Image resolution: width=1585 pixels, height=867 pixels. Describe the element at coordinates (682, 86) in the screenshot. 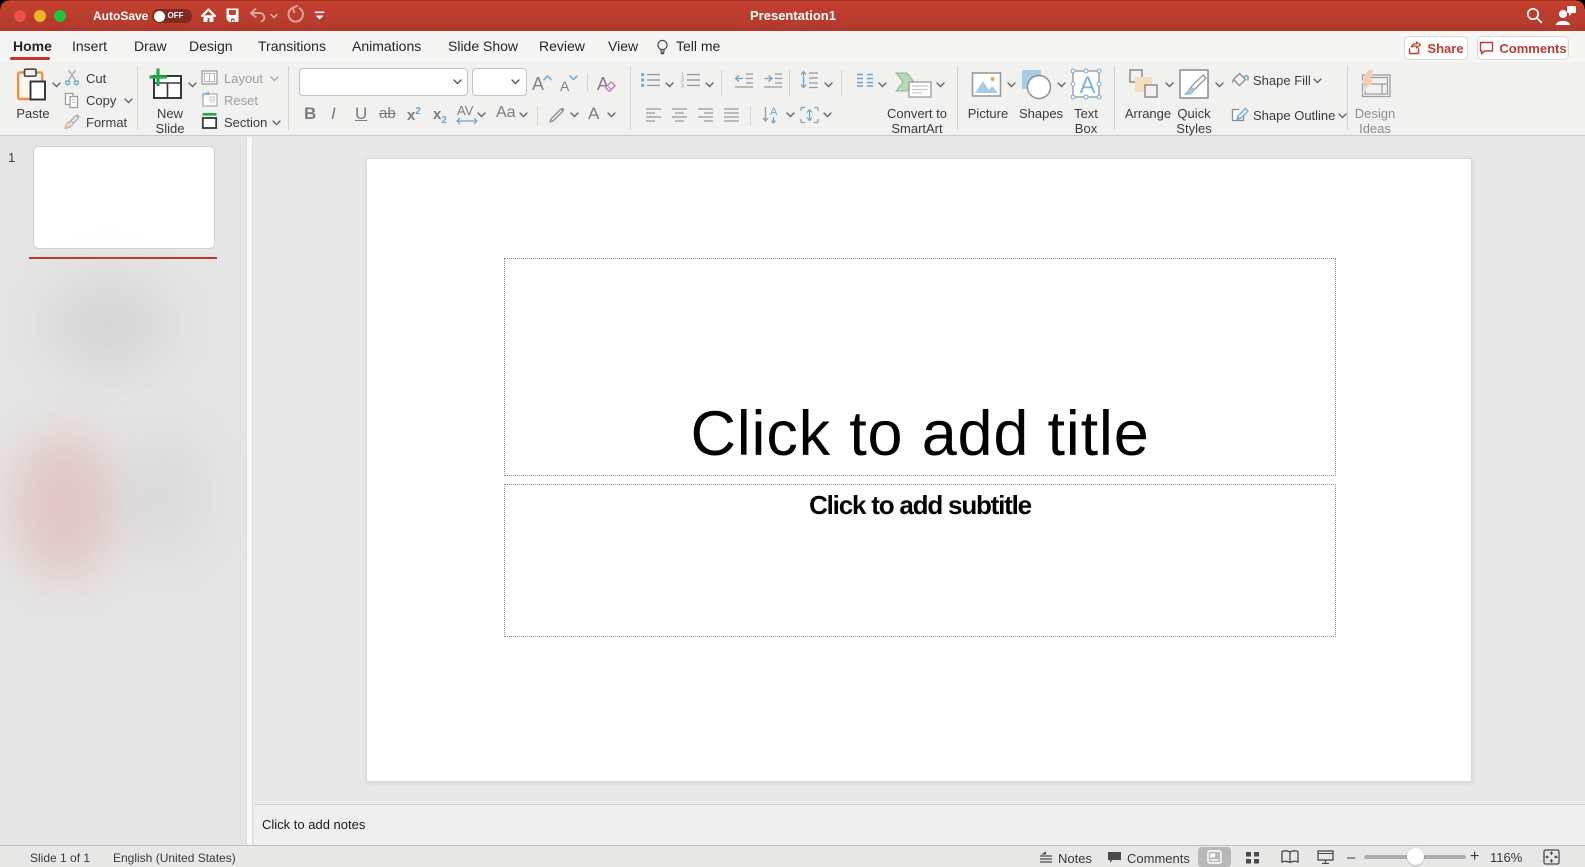

I see `svg-text: 3` at that location.